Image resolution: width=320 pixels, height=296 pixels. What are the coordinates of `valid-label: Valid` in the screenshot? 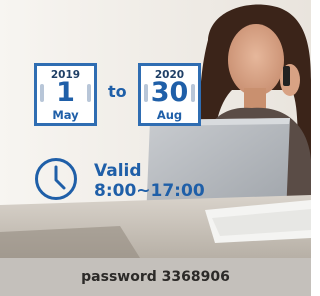 It's located at (118, 171).